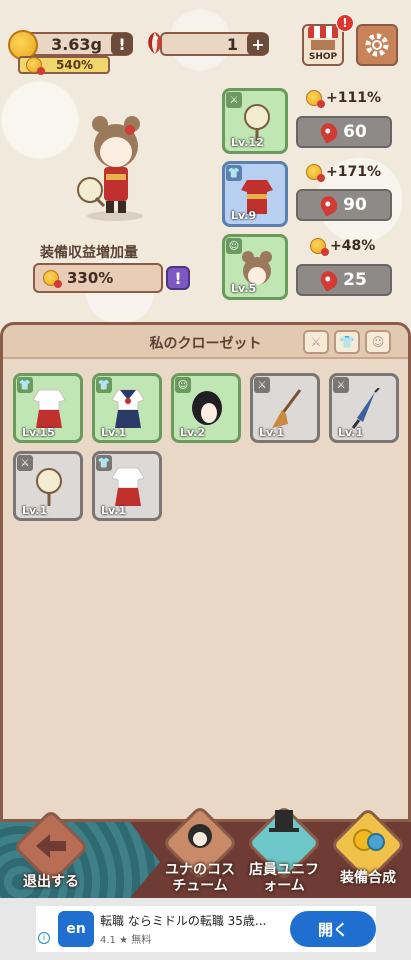 Image resolution: width=411 pixels, height=960 pixels. What do you see at coordinates (369, 840) in the screenshot?
I see `yarn-icon` at bounding box center [369, 840].